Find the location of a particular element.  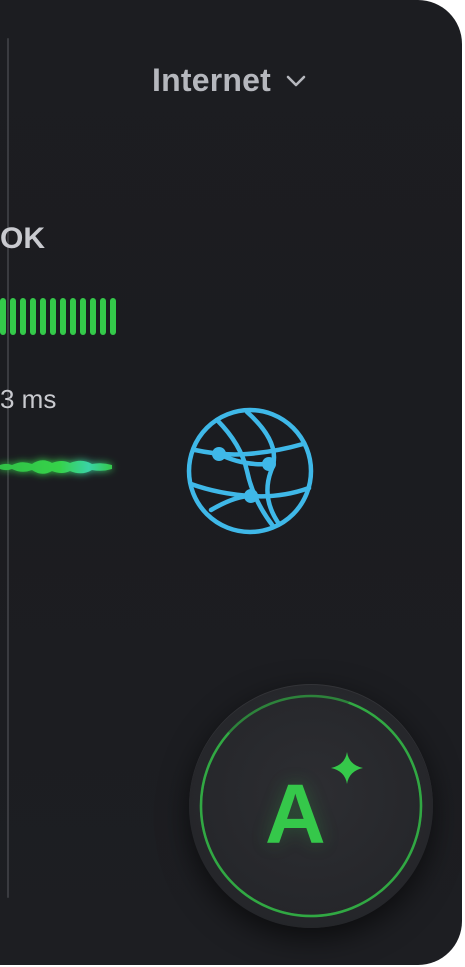

status-text: OK is located at coordinates (22, 238).